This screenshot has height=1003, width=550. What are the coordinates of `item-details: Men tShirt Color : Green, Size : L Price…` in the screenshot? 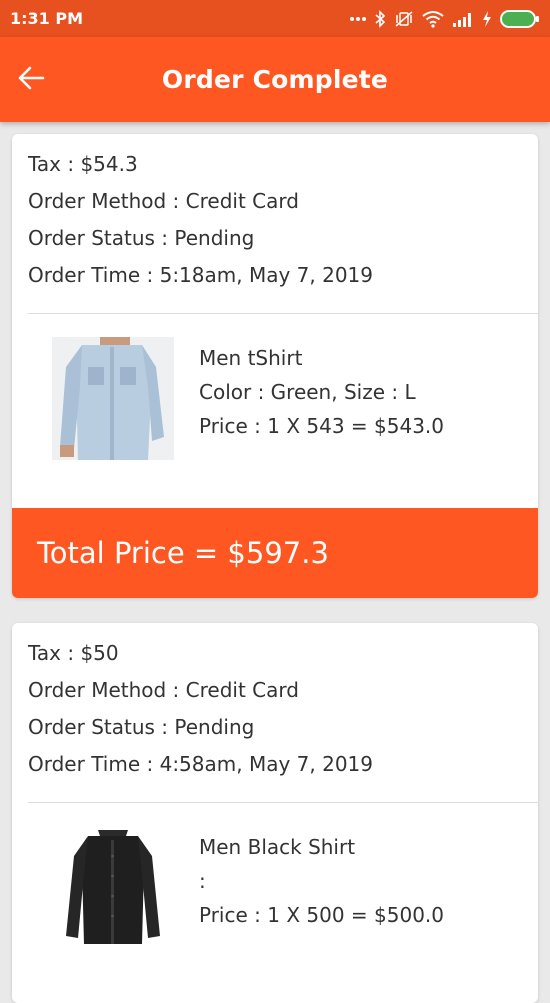 It's located at (321, 395).